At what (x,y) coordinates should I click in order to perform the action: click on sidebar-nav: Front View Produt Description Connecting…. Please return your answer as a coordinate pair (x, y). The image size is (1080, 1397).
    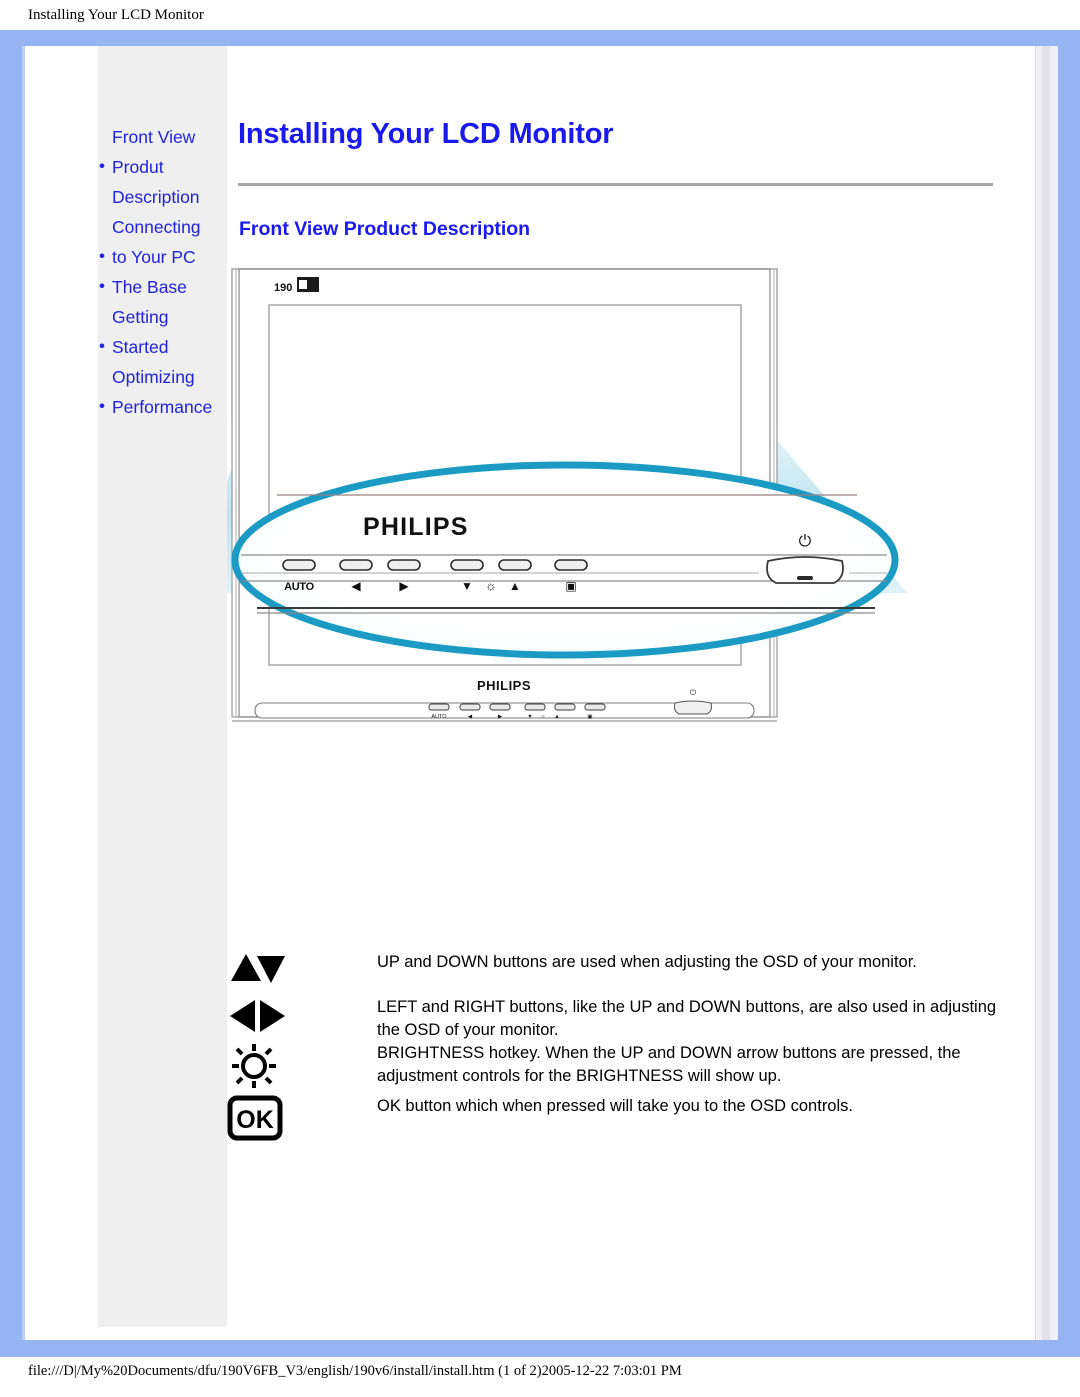
    Looking at the image, I should click on (162, 686).